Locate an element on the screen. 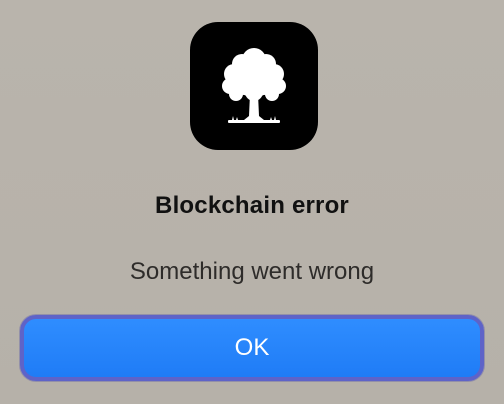  tree-icon is located at coordinates (254, 85).